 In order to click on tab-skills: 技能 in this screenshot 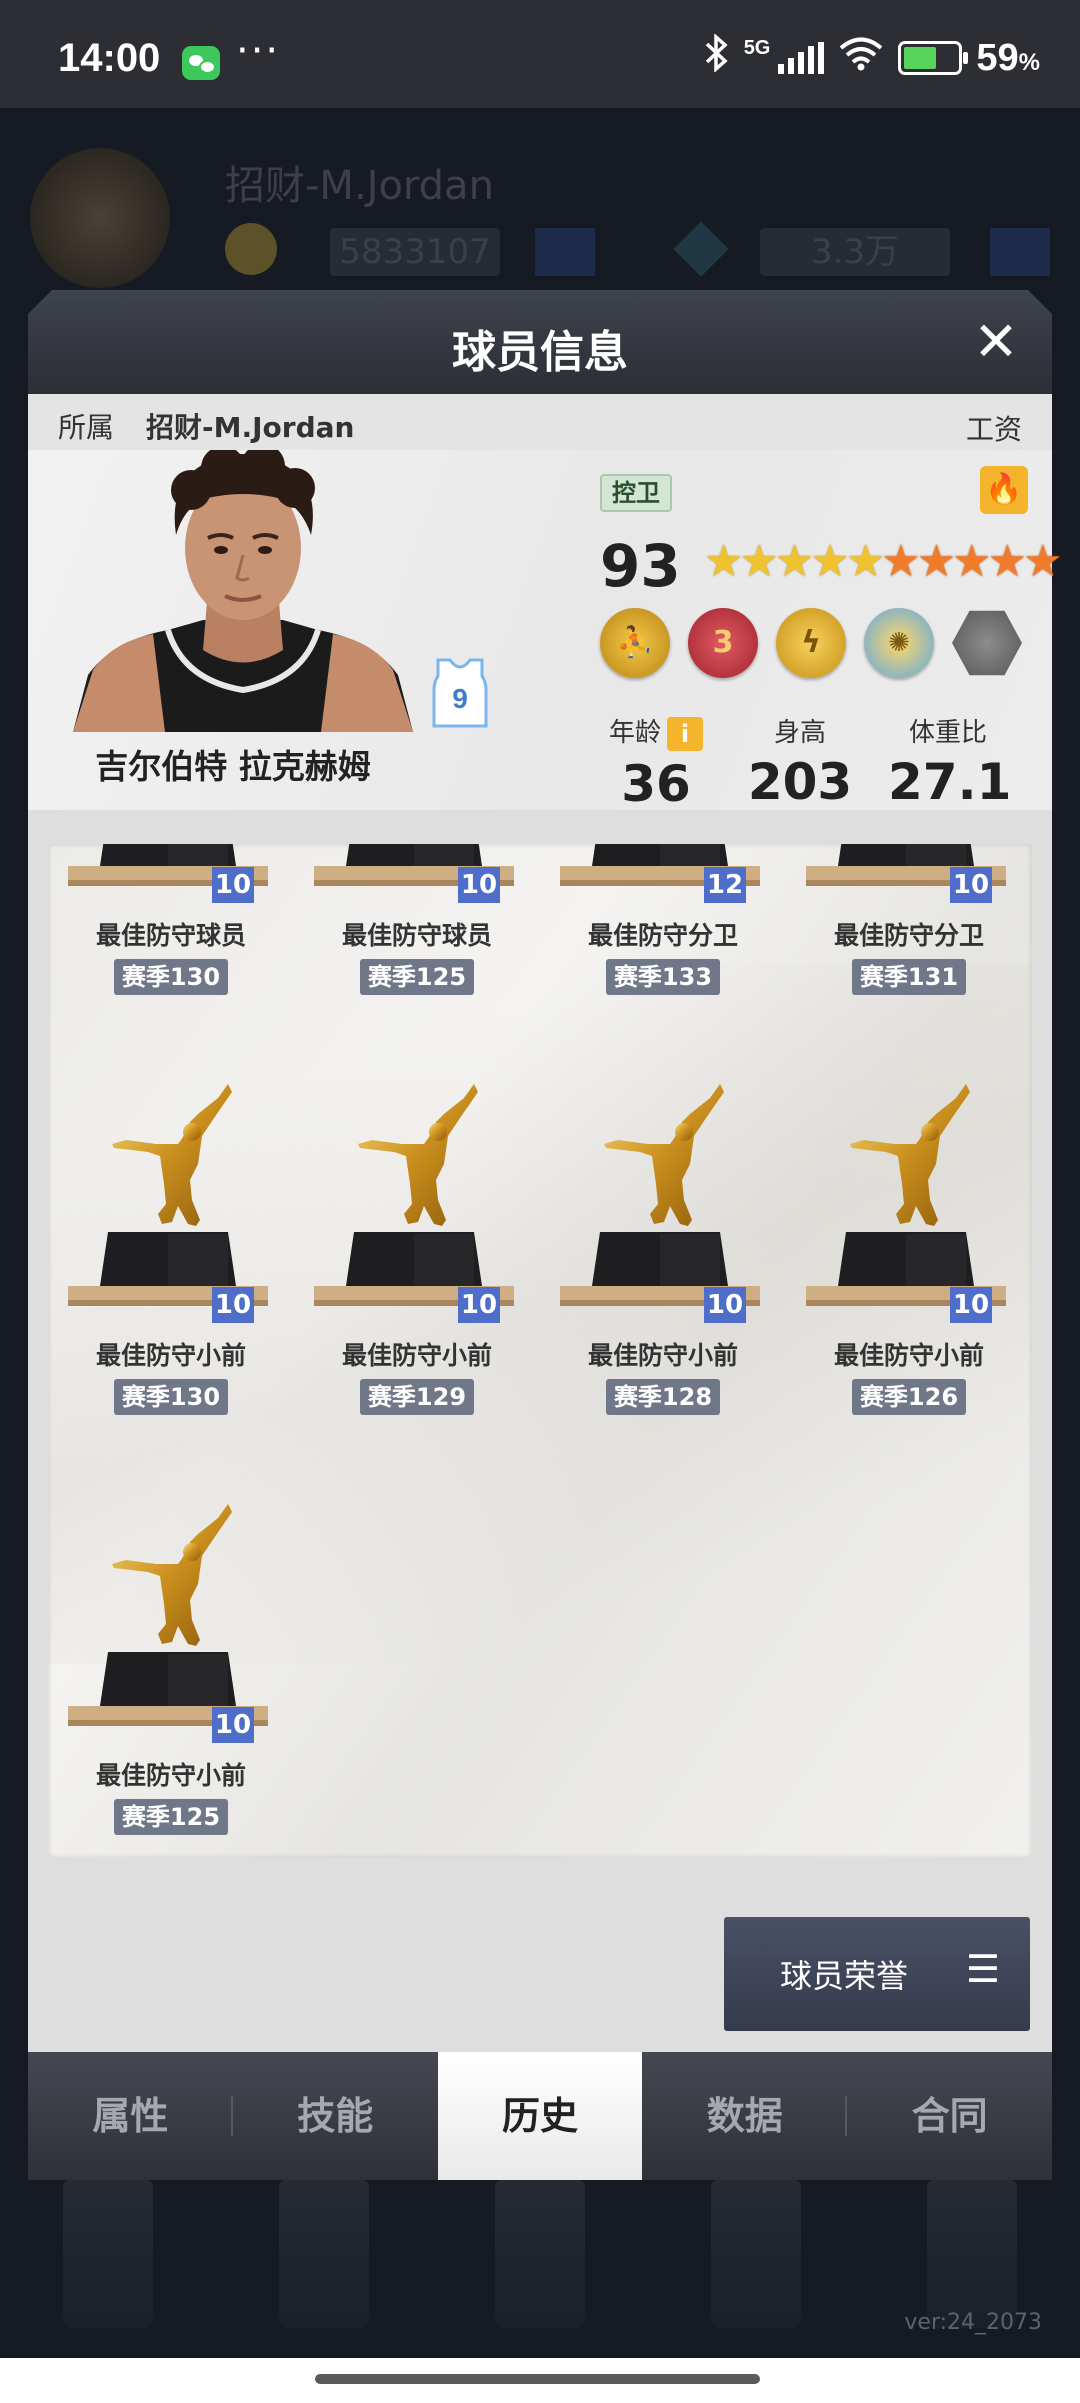, I will do `click(335, 2116)`.